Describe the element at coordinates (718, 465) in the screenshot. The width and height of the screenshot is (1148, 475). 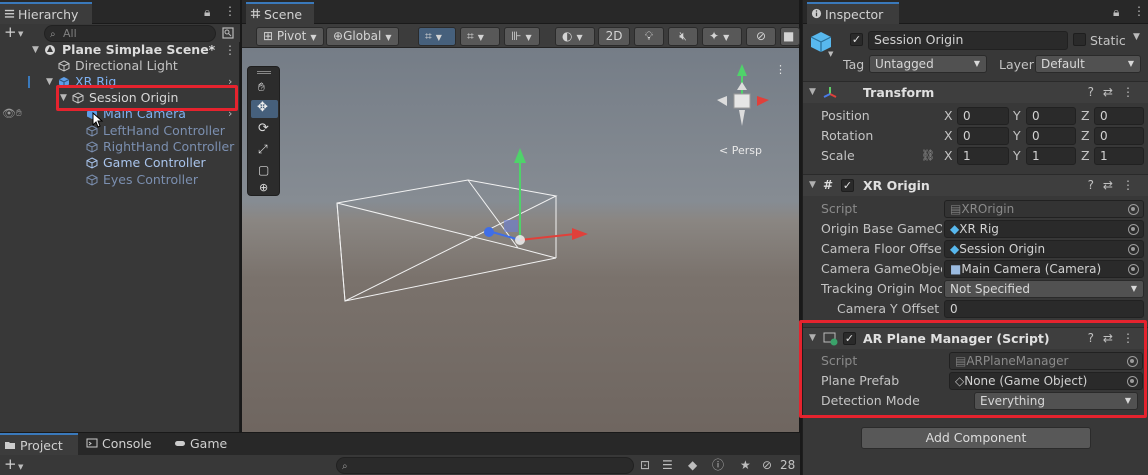
I see `info-icon: ⓘ` at that location.